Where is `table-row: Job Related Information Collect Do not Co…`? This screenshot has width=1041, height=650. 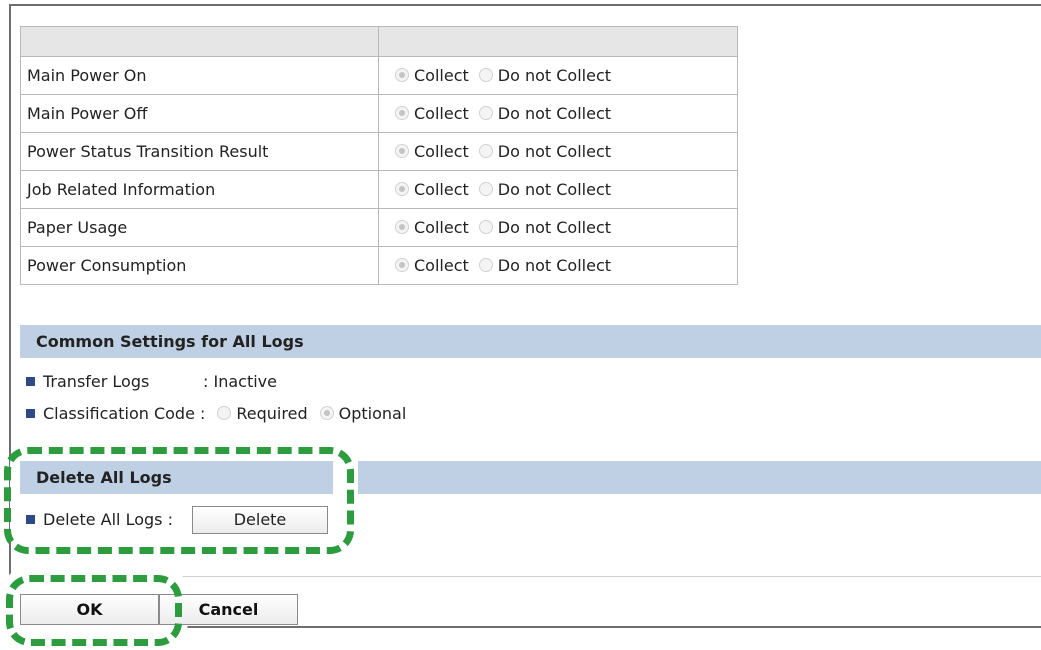 table-row: Job Related Information Collect Do not Co… is located at coordinates (379, 189).